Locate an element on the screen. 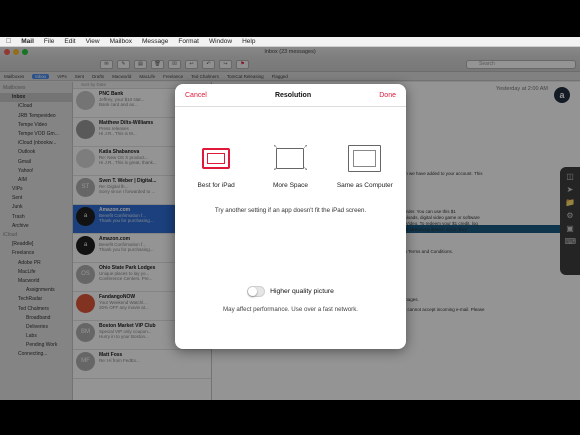 The width and height of the screenshot is (580, 435). option-same-as-computer: Same as Computer is located at coordinates (365, 165).